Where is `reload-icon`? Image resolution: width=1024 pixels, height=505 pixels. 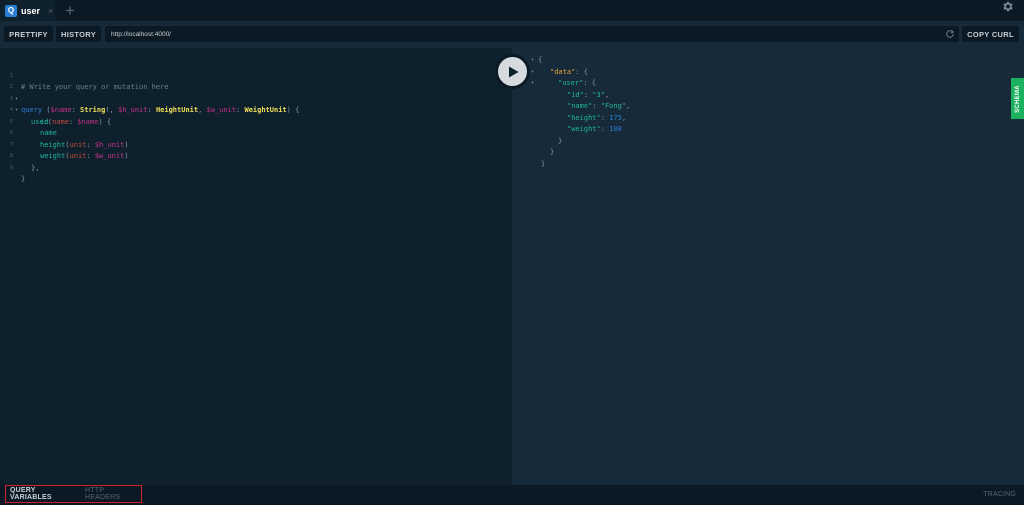 reload-icon is located at coordinates (950, 34).